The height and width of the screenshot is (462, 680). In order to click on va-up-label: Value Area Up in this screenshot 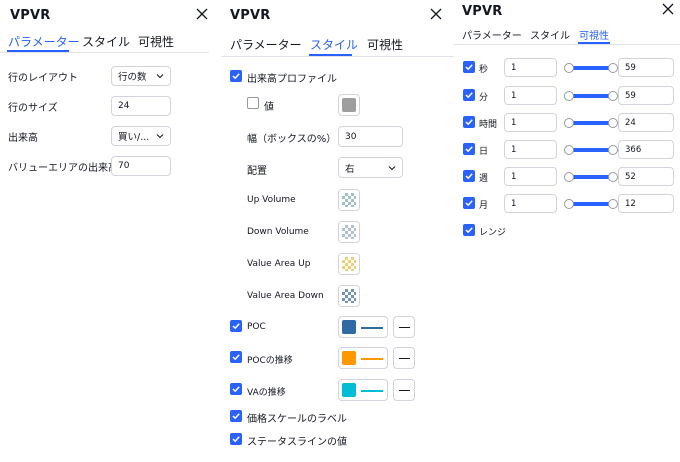, I will do `click(279, 264)`.